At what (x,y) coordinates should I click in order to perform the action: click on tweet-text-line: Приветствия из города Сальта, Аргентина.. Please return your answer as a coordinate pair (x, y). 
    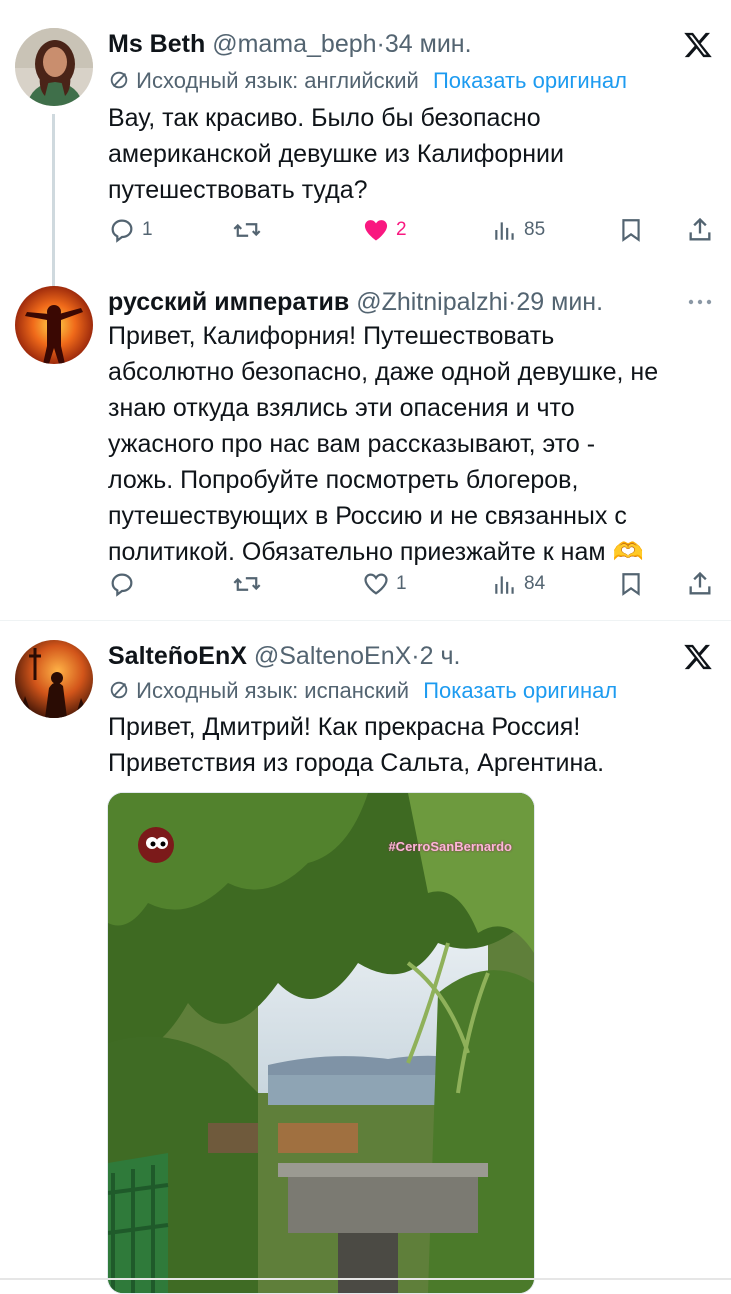
    Looking at the image, I should click on (356, 763).